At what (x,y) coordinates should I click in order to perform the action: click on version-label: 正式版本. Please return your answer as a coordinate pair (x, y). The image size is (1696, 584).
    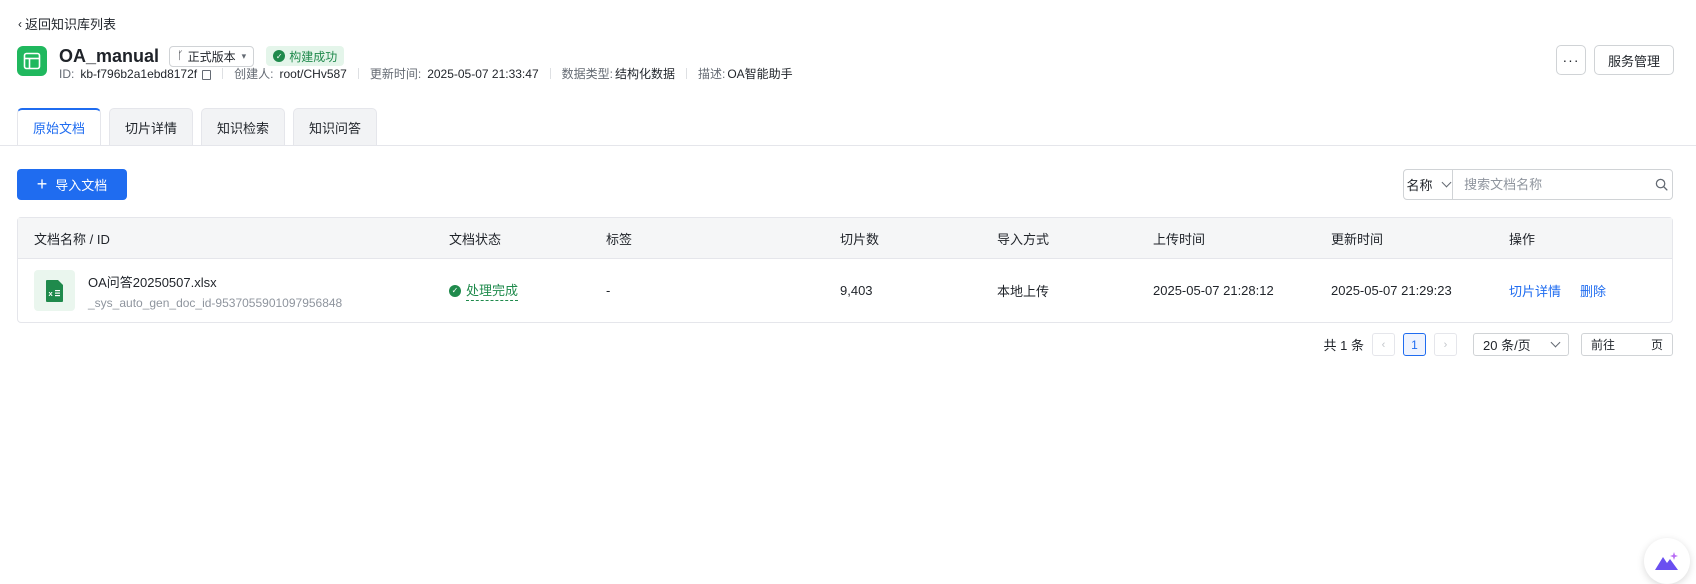
    Looking at the image, I should click on (211, 56).